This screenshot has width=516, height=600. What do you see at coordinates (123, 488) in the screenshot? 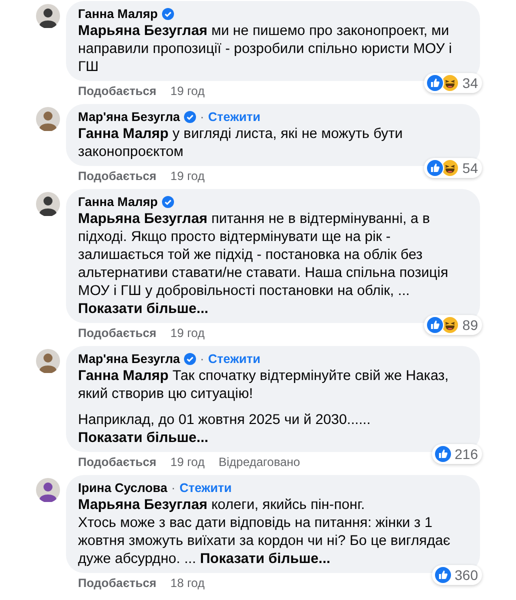
I see `author-name: Ірина Суслова` at bounding box center [123, 488].